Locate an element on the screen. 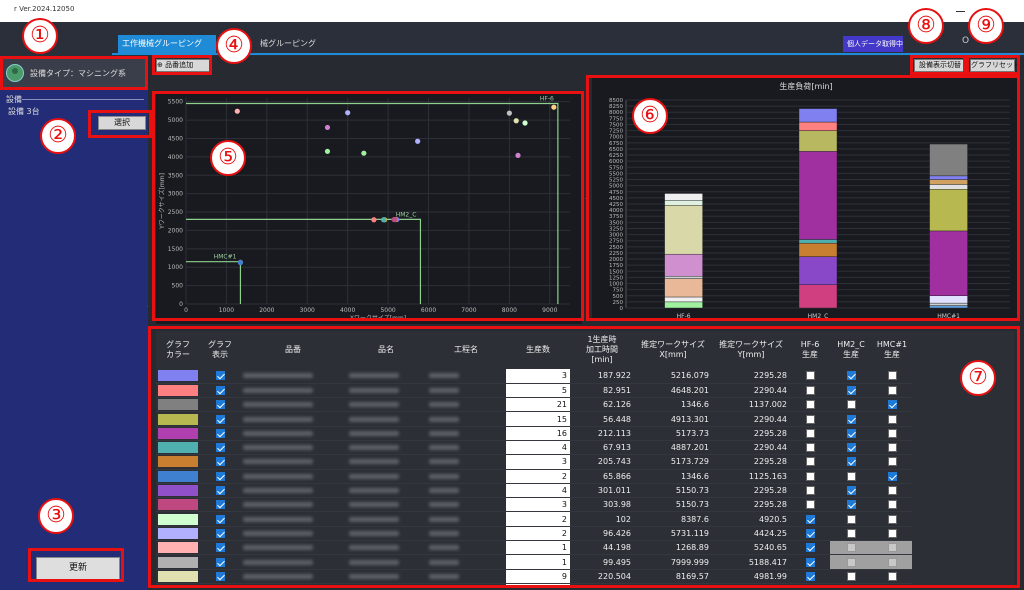  annotation-4: ④ is located at coordinates (234, 46).